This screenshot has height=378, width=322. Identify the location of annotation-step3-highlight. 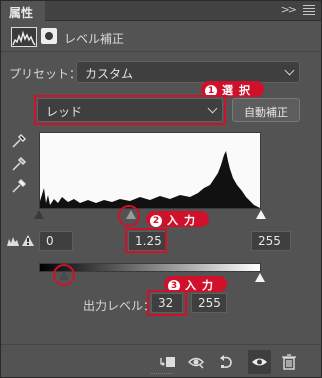
(167, 303).